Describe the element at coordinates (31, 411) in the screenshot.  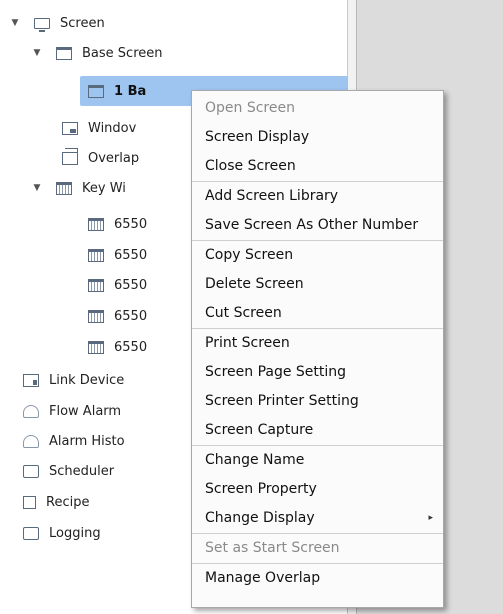
I see `flow-alarm-icon` at that location.